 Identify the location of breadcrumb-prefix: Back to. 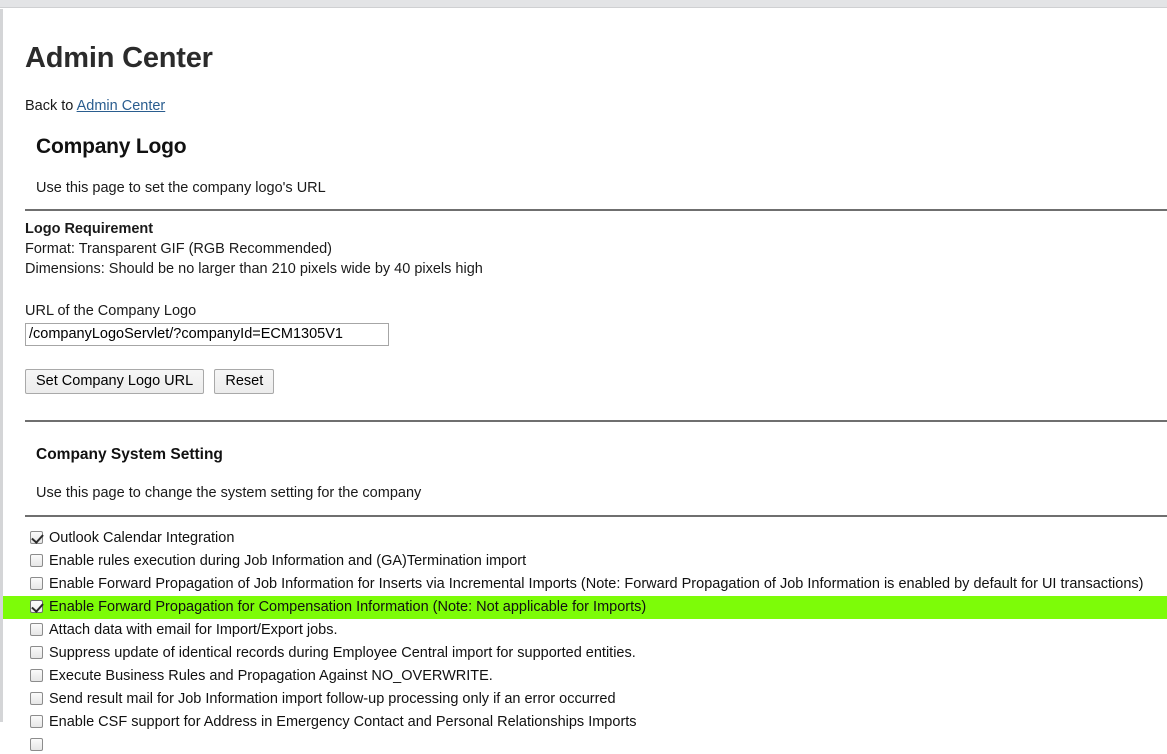
(51, 105).